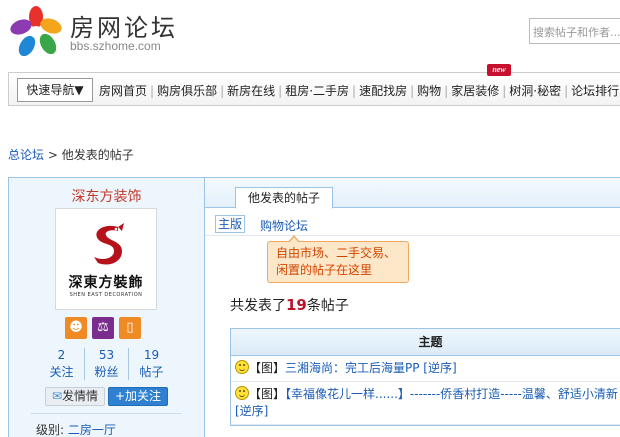  I want to click on stat-following-value: 2, so click(61, 355).